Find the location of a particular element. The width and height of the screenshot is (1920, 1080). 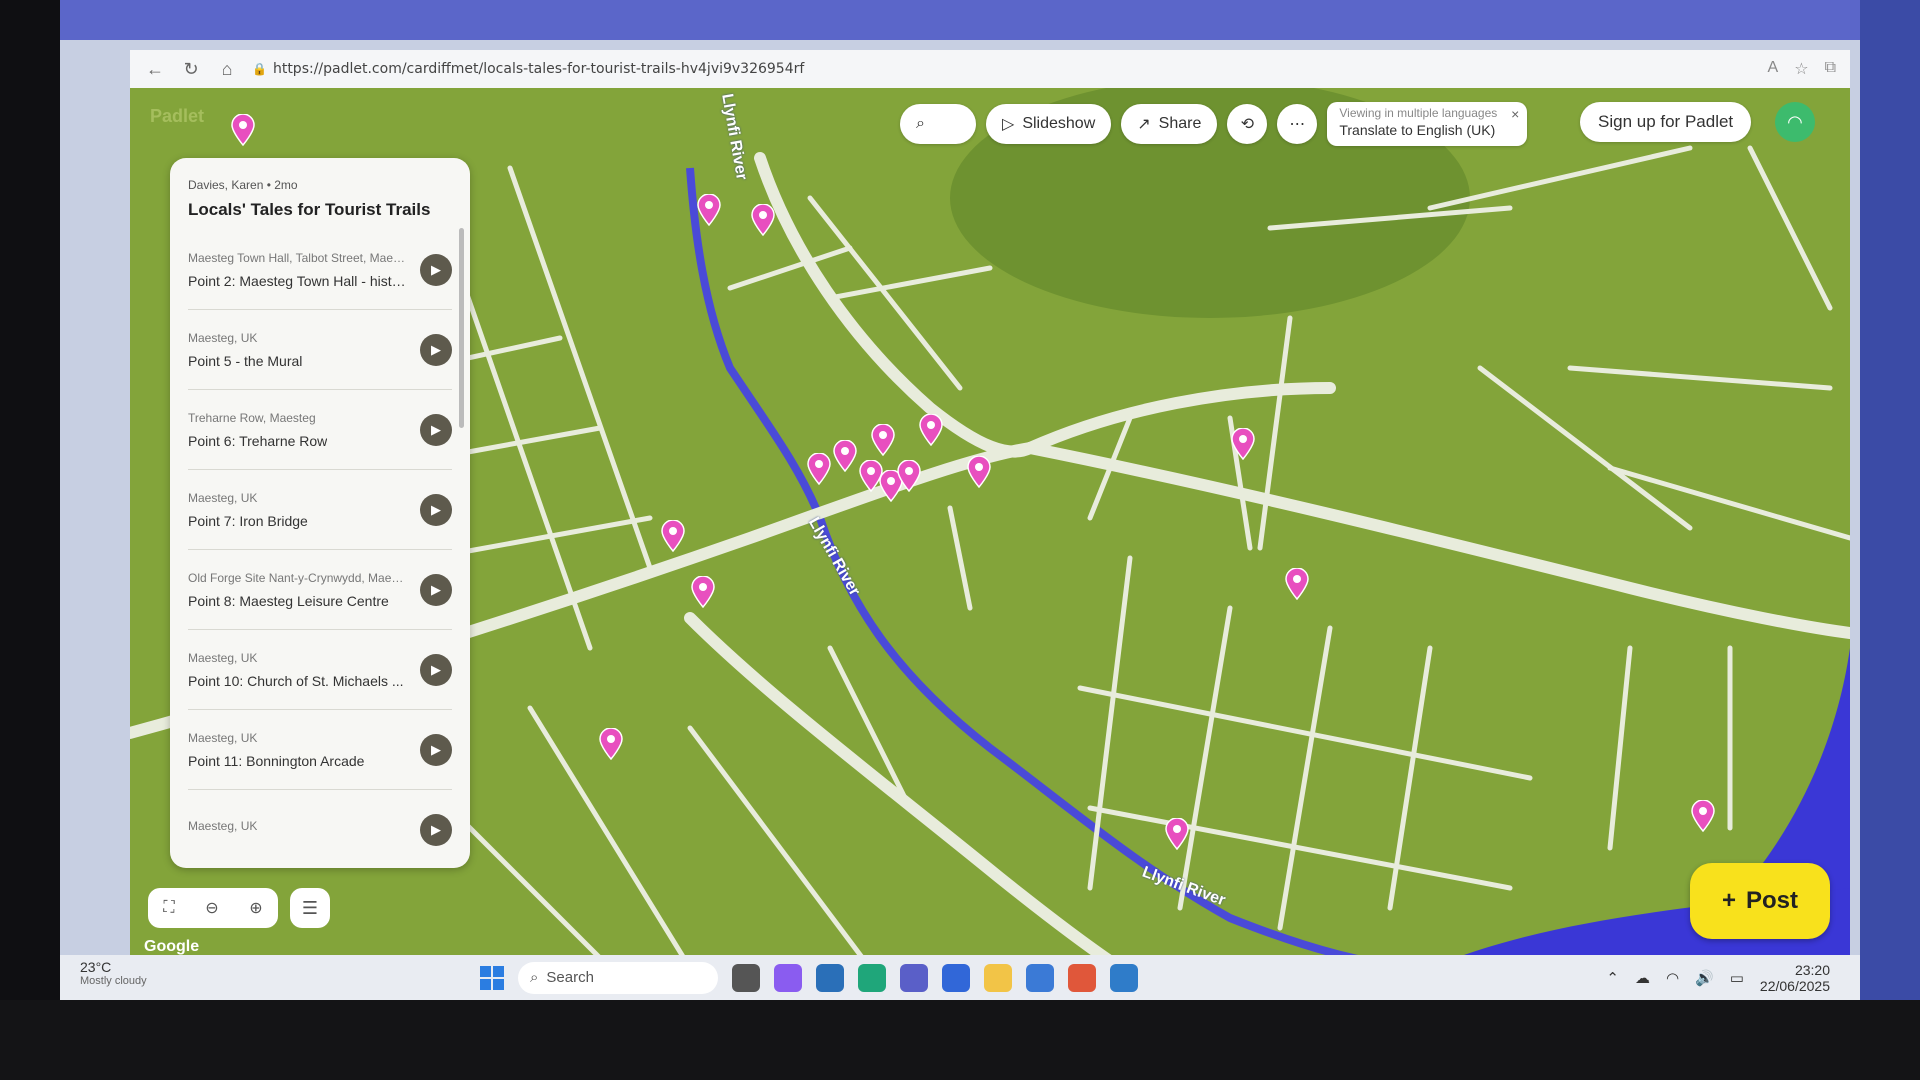

weather-condition: Mostly cloudy is located at coordinates (113, 981).